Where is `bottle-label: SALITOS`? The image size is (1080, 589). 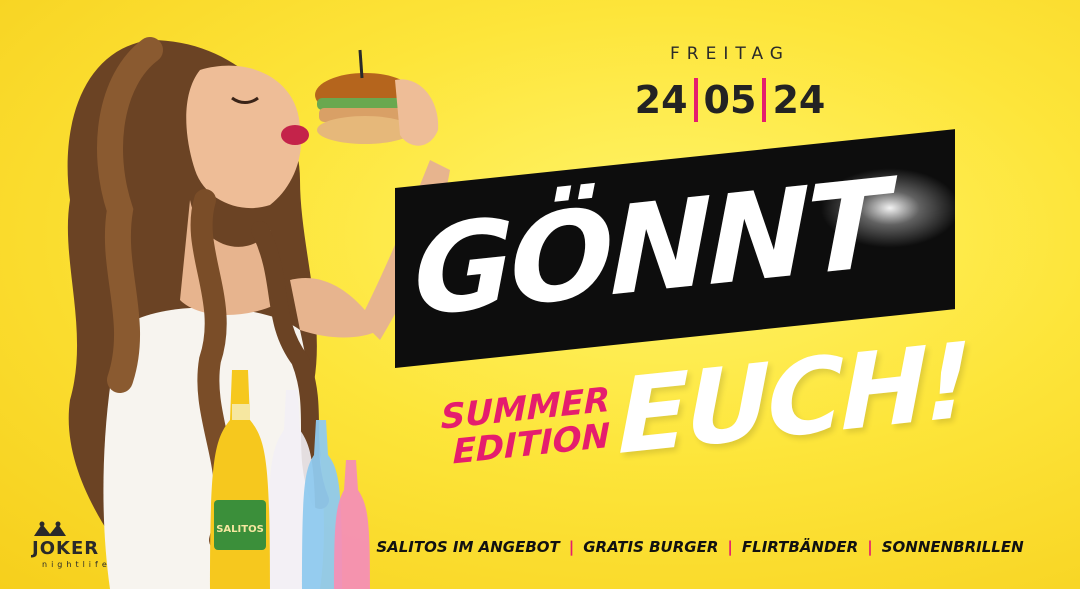
bottle-label: SALITOS is located at coordinates (240, 529).